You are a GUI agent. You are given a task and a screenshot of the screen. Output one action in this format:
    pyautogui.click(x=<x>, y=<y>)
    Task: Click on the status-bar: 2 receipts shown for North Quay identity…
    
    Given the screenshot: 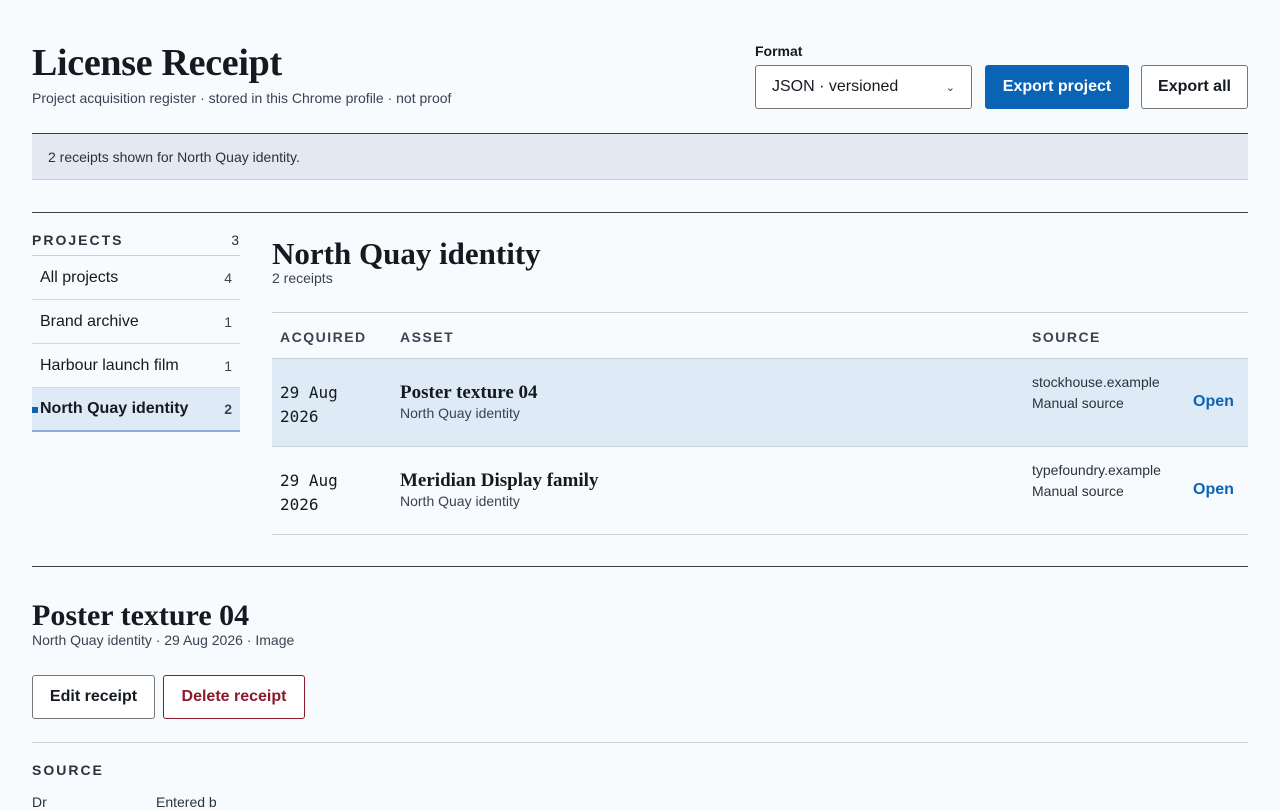 What is the action you would take?
    pyautogui.click(x=640, y=157)
    